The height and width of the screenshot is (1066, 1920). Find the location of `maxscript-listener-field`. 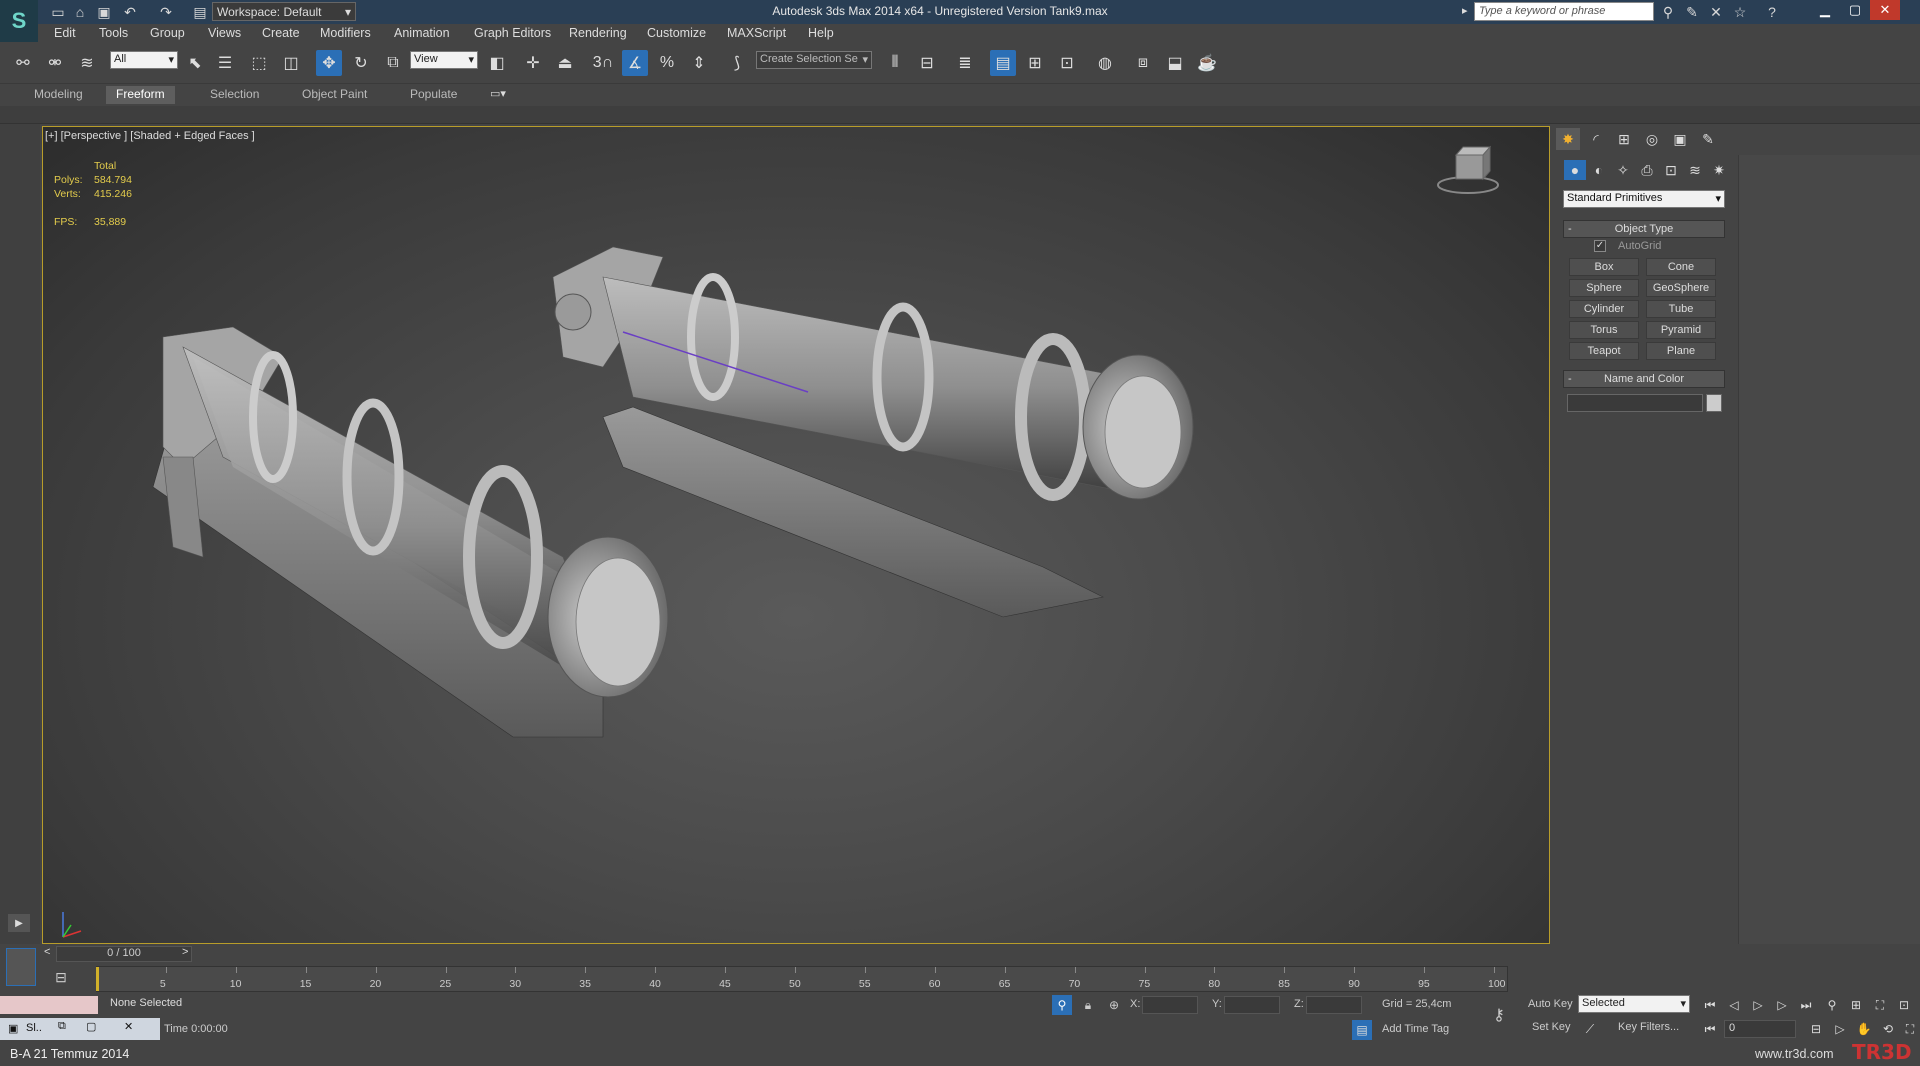

maxscript-listener-field is located at coordinates (49, 1005).